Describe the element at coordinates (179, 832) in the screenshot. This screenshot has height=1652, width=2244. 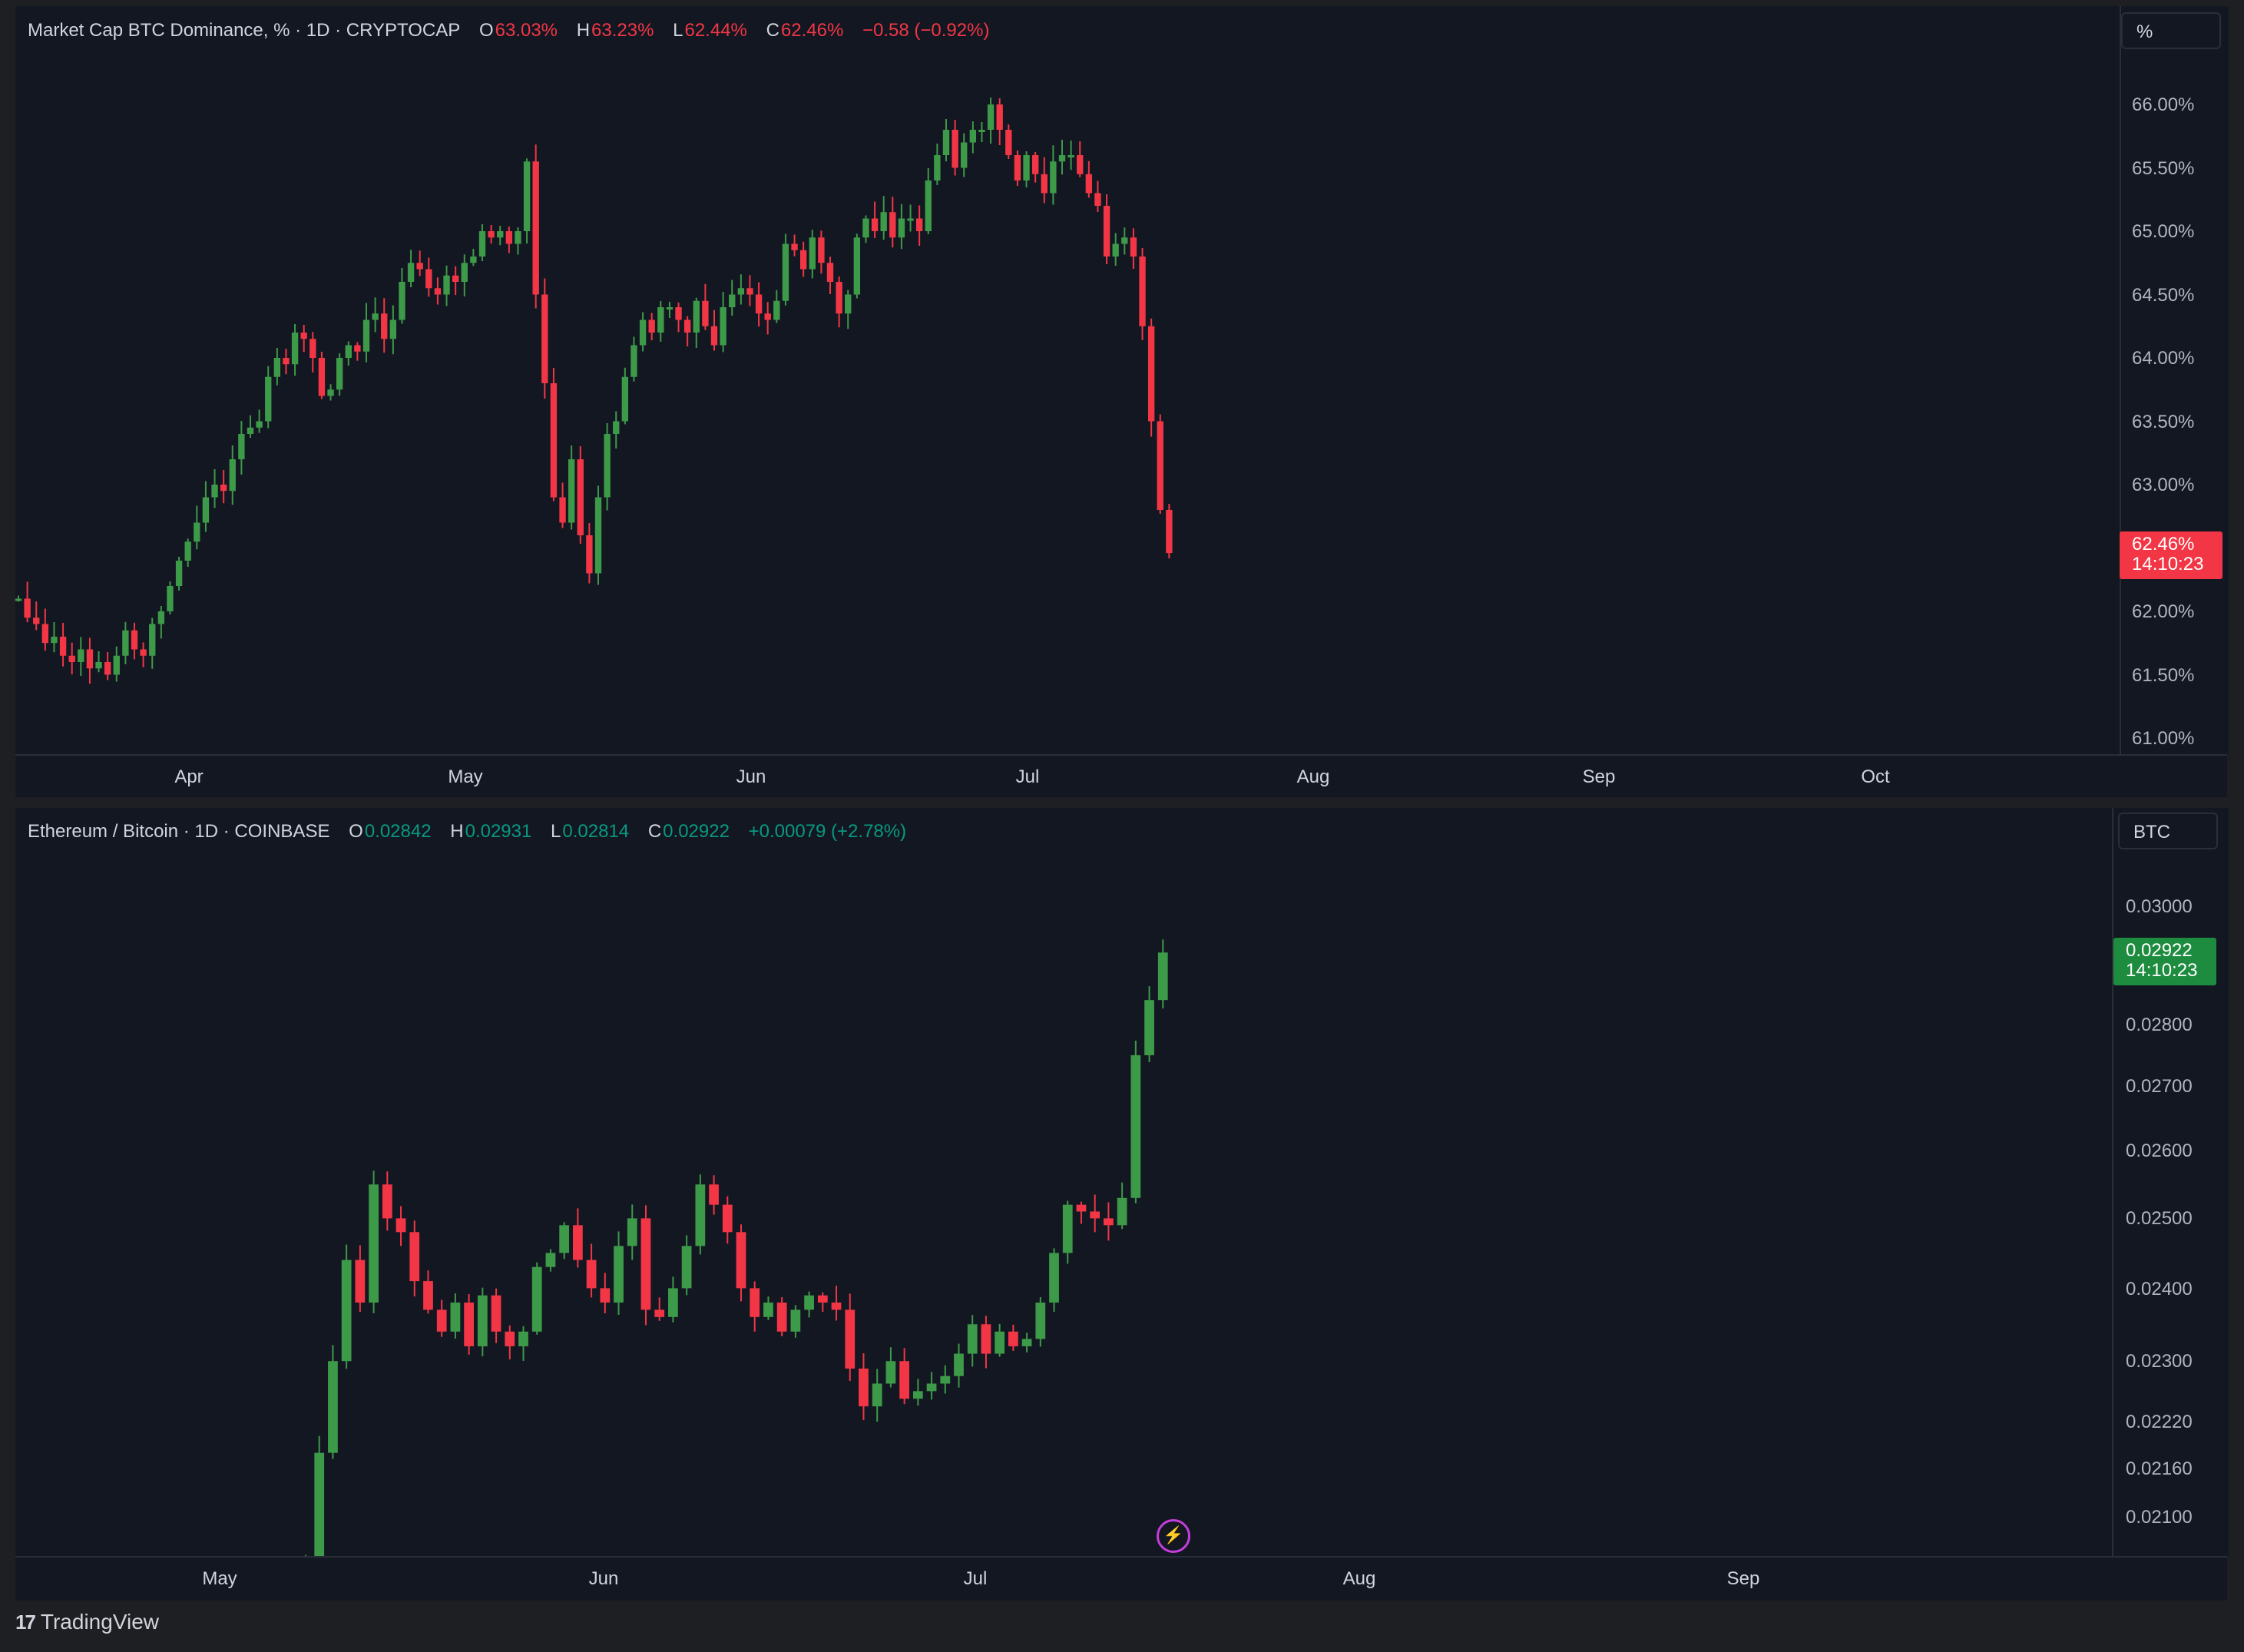
I see `legend-symbol: Ethereum / Bitcoin · 1D · COINBASE` at that location.